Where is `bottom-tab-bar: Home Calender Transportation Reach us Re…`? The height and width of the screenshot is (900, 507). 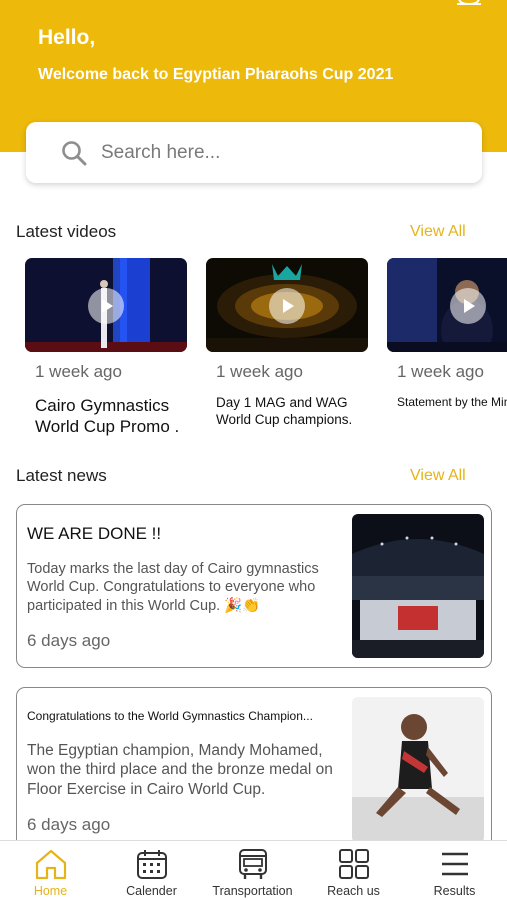
bottom-tab-bar: Home Calender Transportation Reach us Re… is located at coordinates (253, 870).